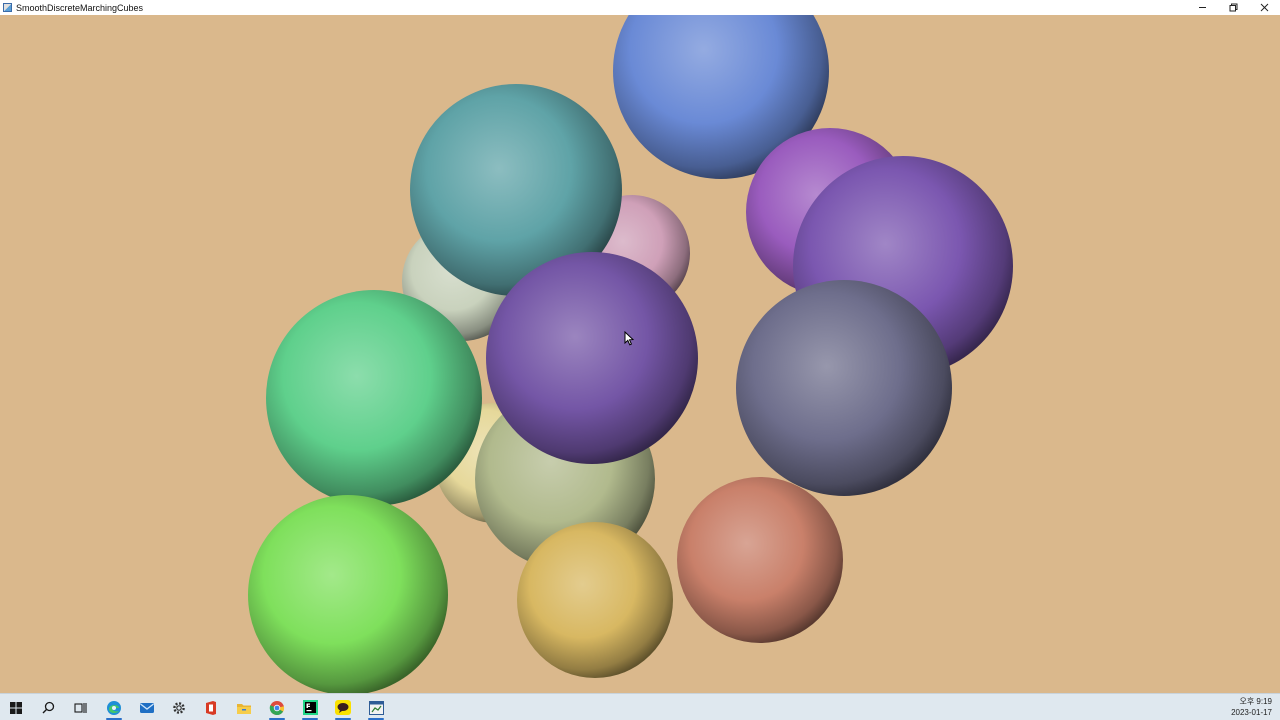  What do you see at coordinates (348, 594) in the screenshot?
I see `lime-green-sphere` at bounding box center [348, 594].